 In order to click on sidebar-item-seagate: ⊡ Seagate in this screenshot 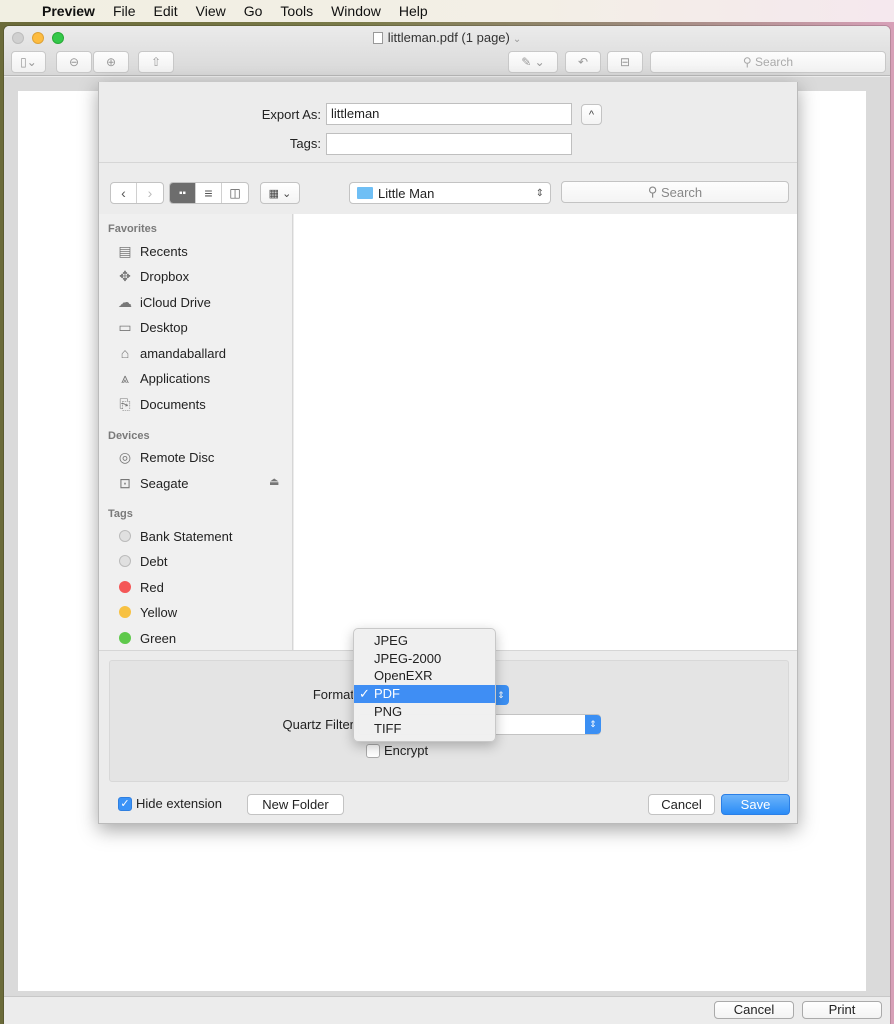, I will do `click(152, 483)`.